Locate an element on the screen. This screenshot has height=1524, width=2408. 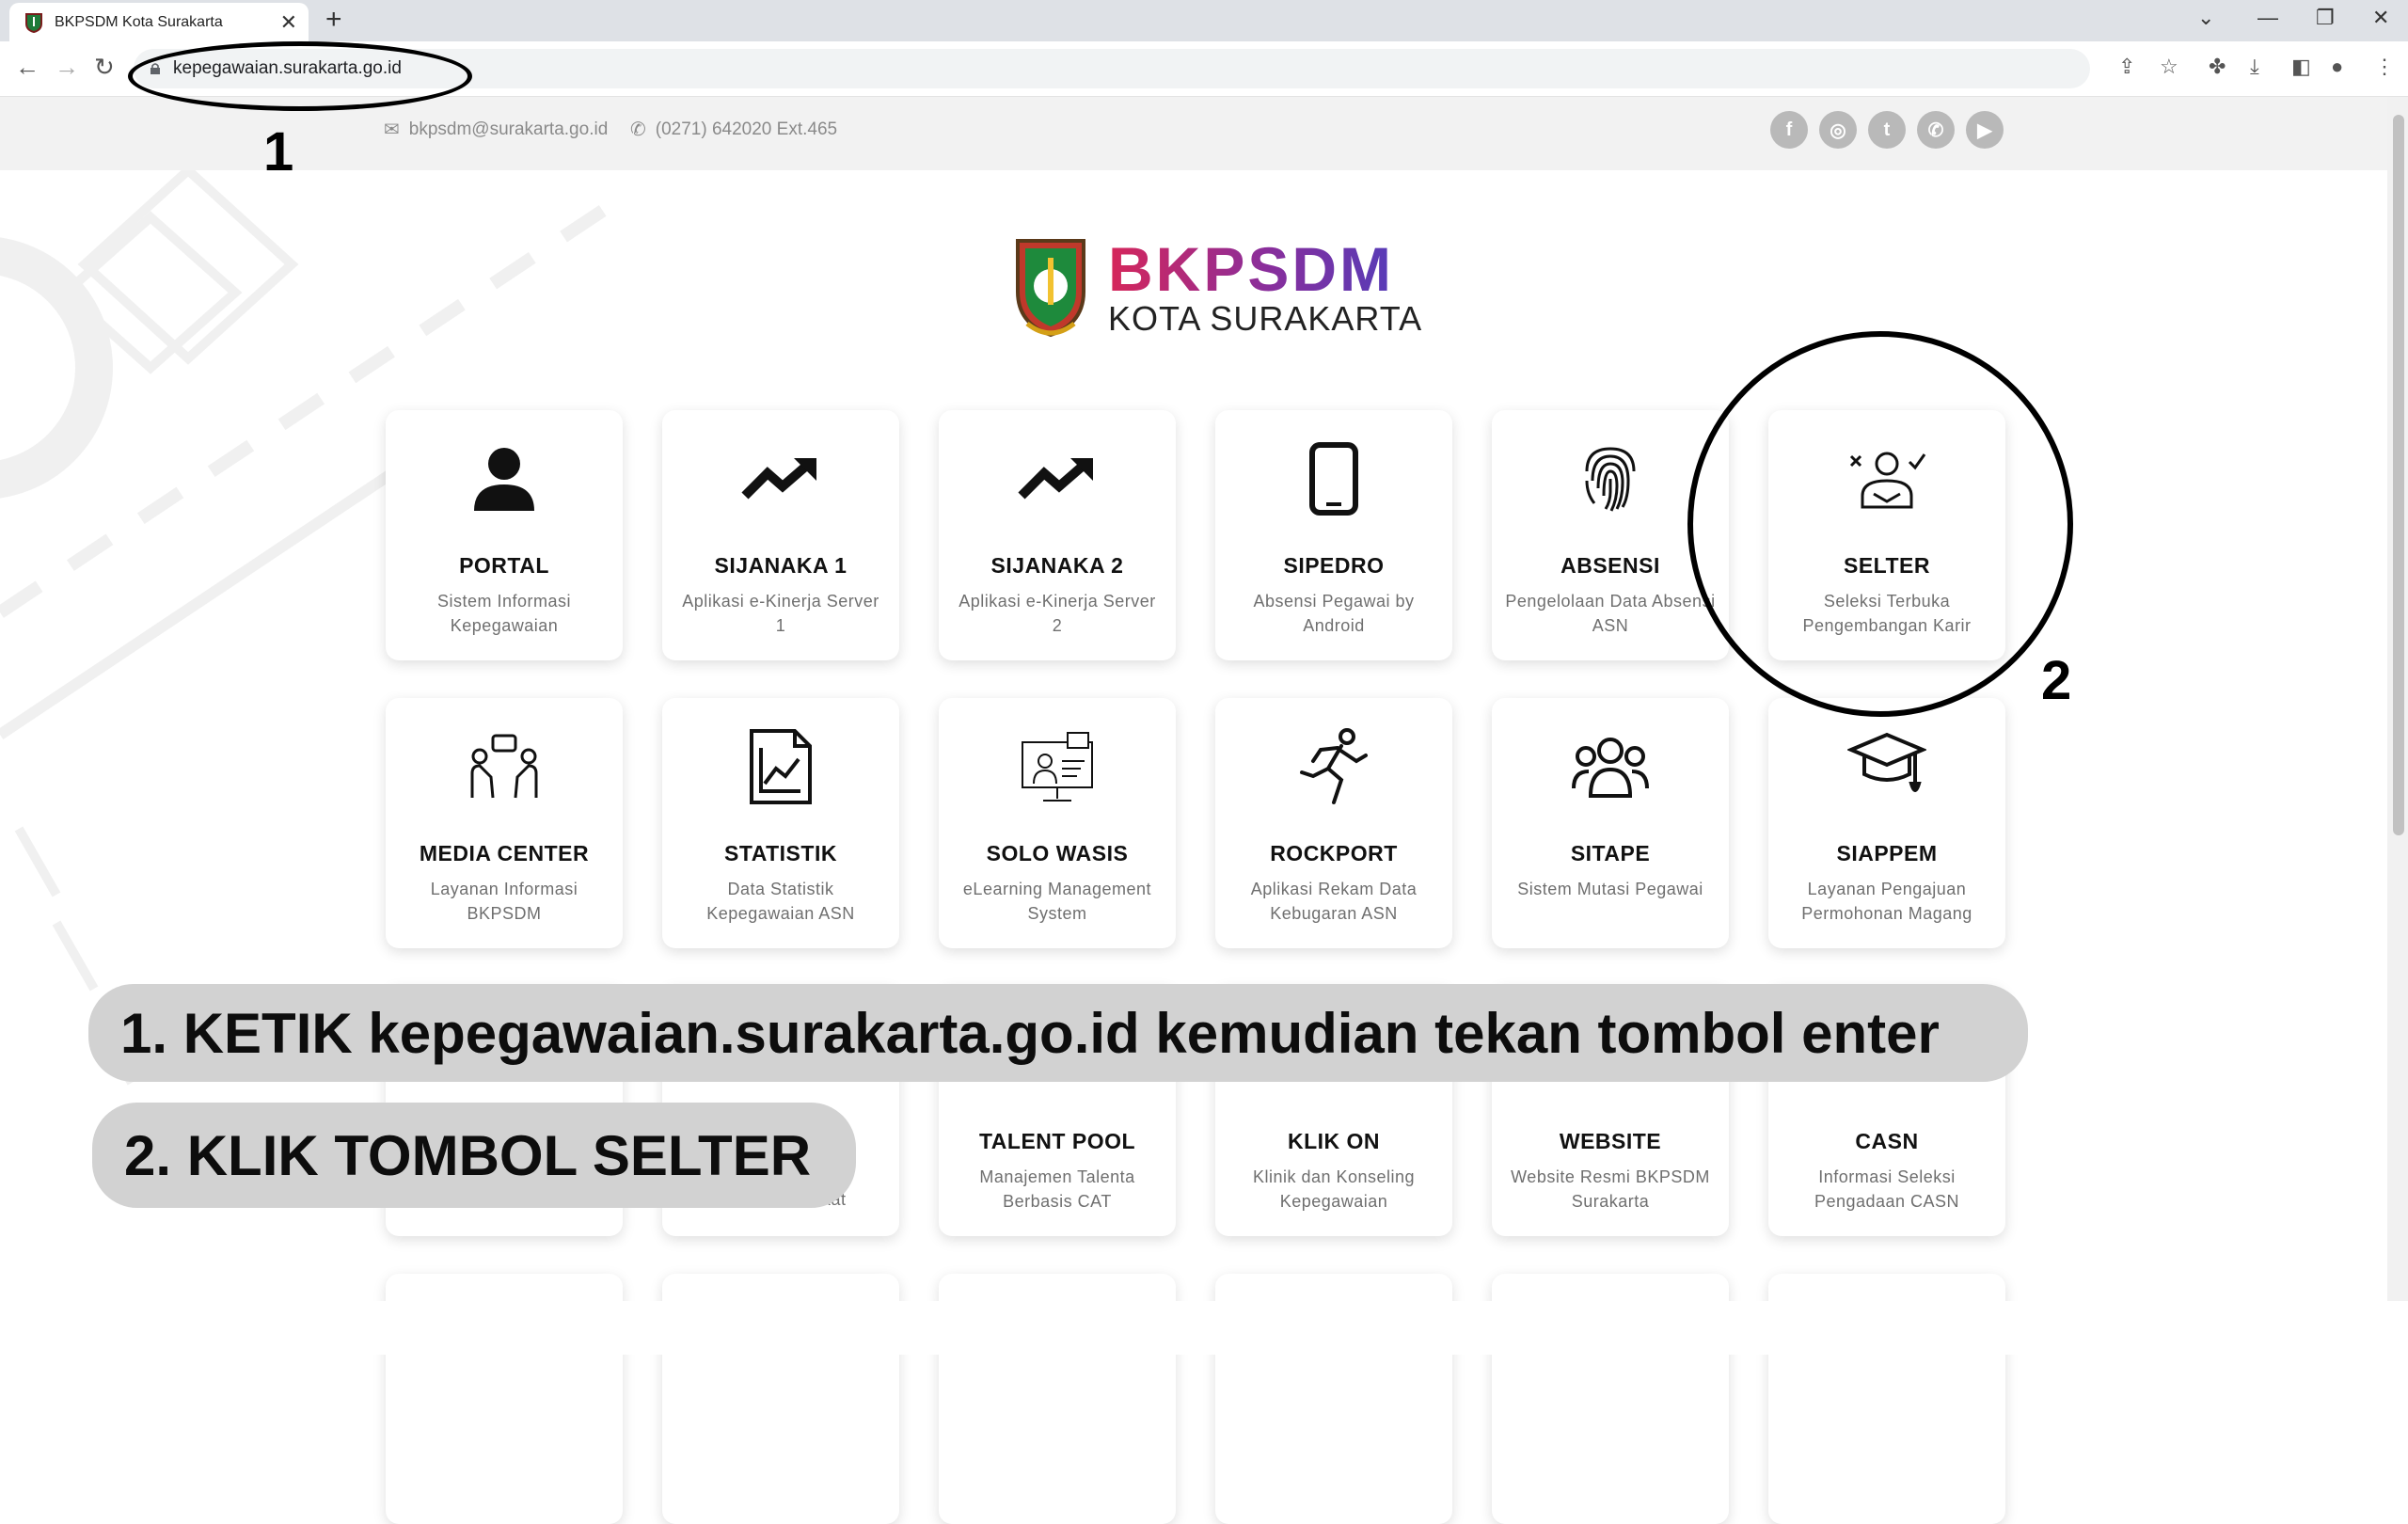
twitter-icon: t is located at coordinates (1887, 130).